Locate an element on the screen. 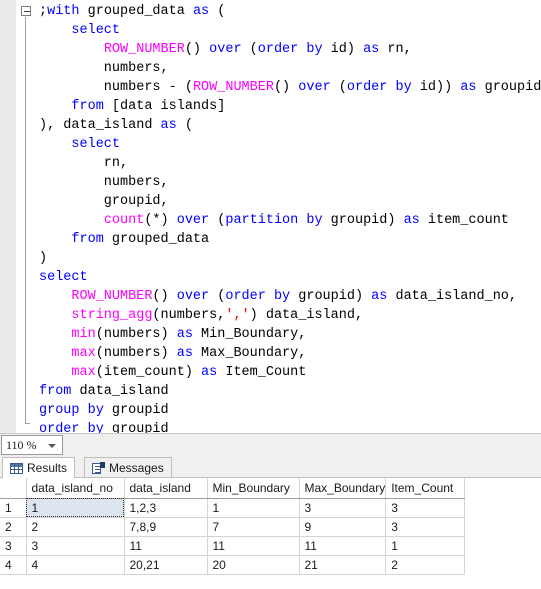 This screenshot has width=541, height=589. column-header-item_count: Item_Count is located at coordinates (425, 488).